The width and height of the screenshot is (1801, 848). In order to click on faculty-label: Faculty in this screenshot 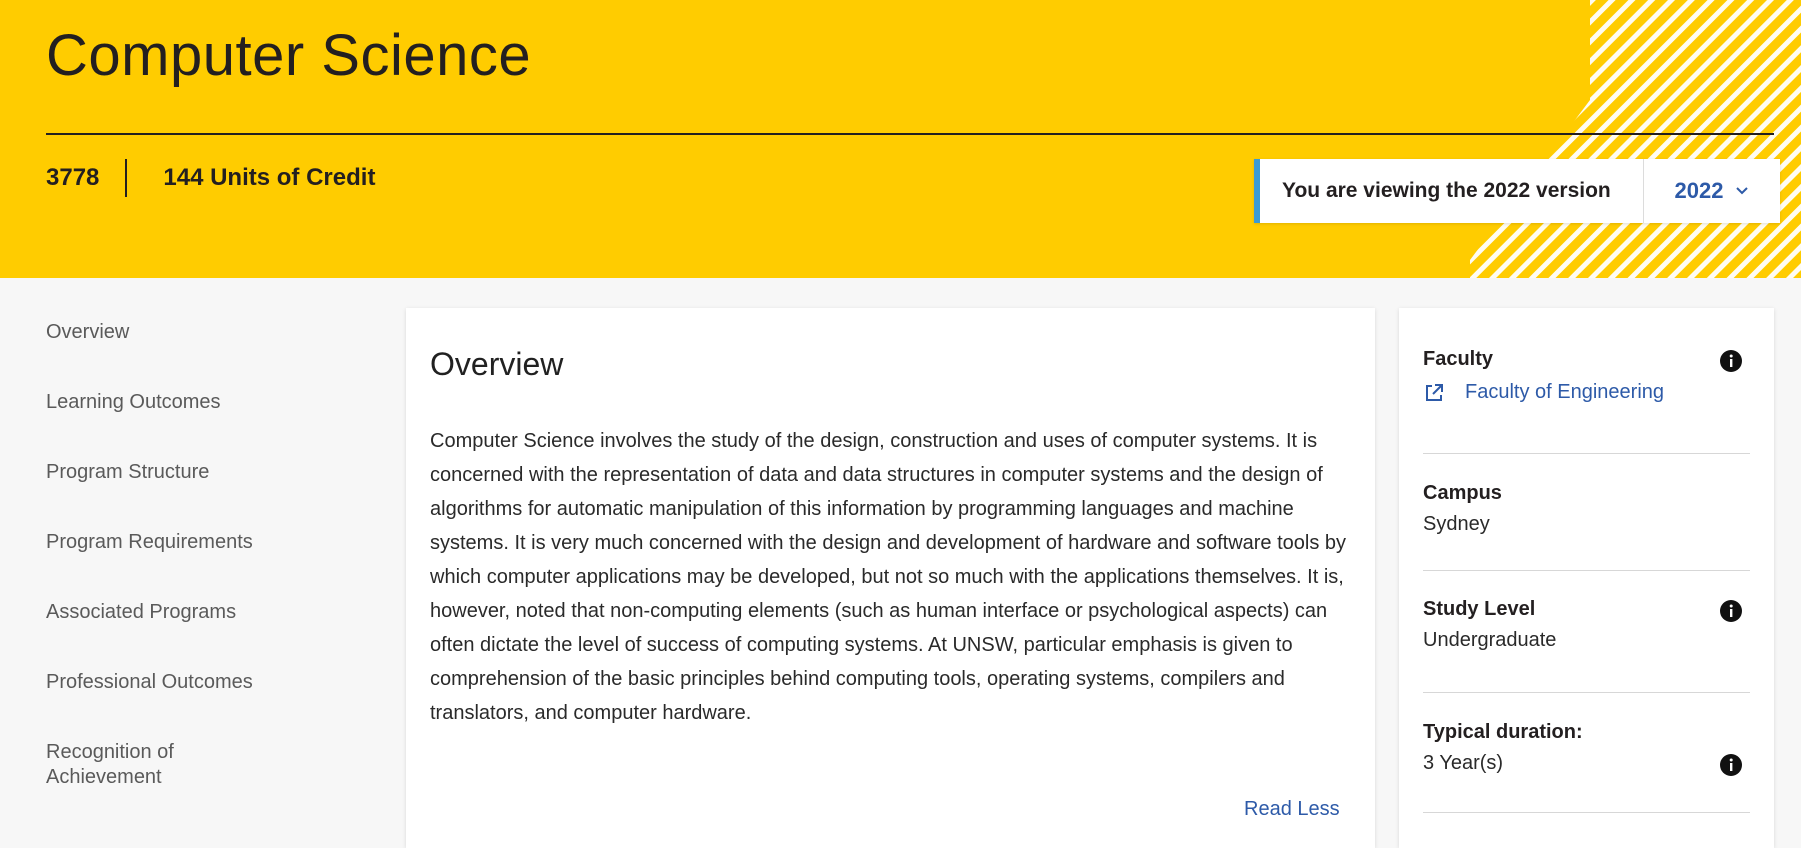, I will do `click(1458, 359)`.